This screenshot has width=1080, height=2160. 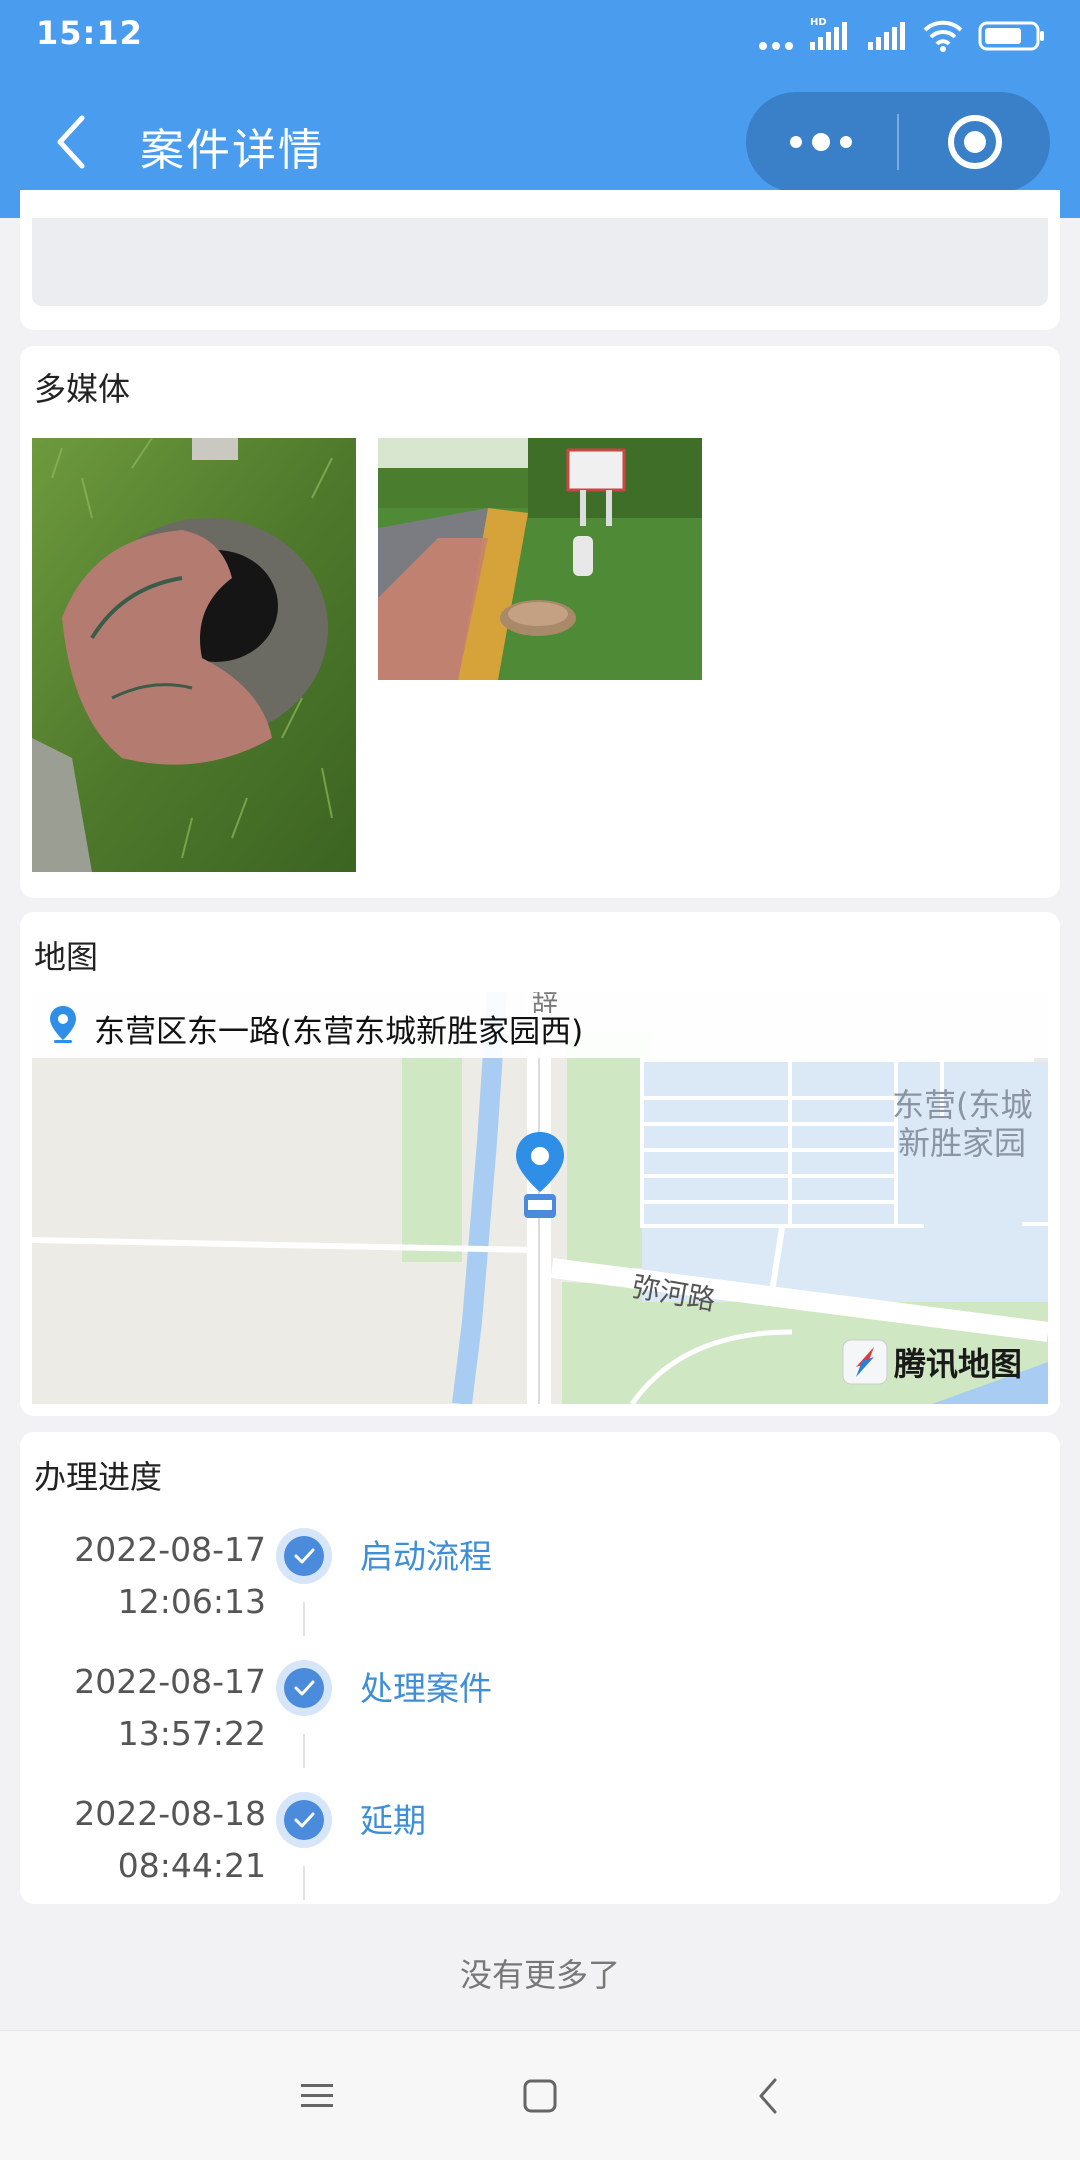 I want to click on more-icon-dot, so click(x=846, y=142).